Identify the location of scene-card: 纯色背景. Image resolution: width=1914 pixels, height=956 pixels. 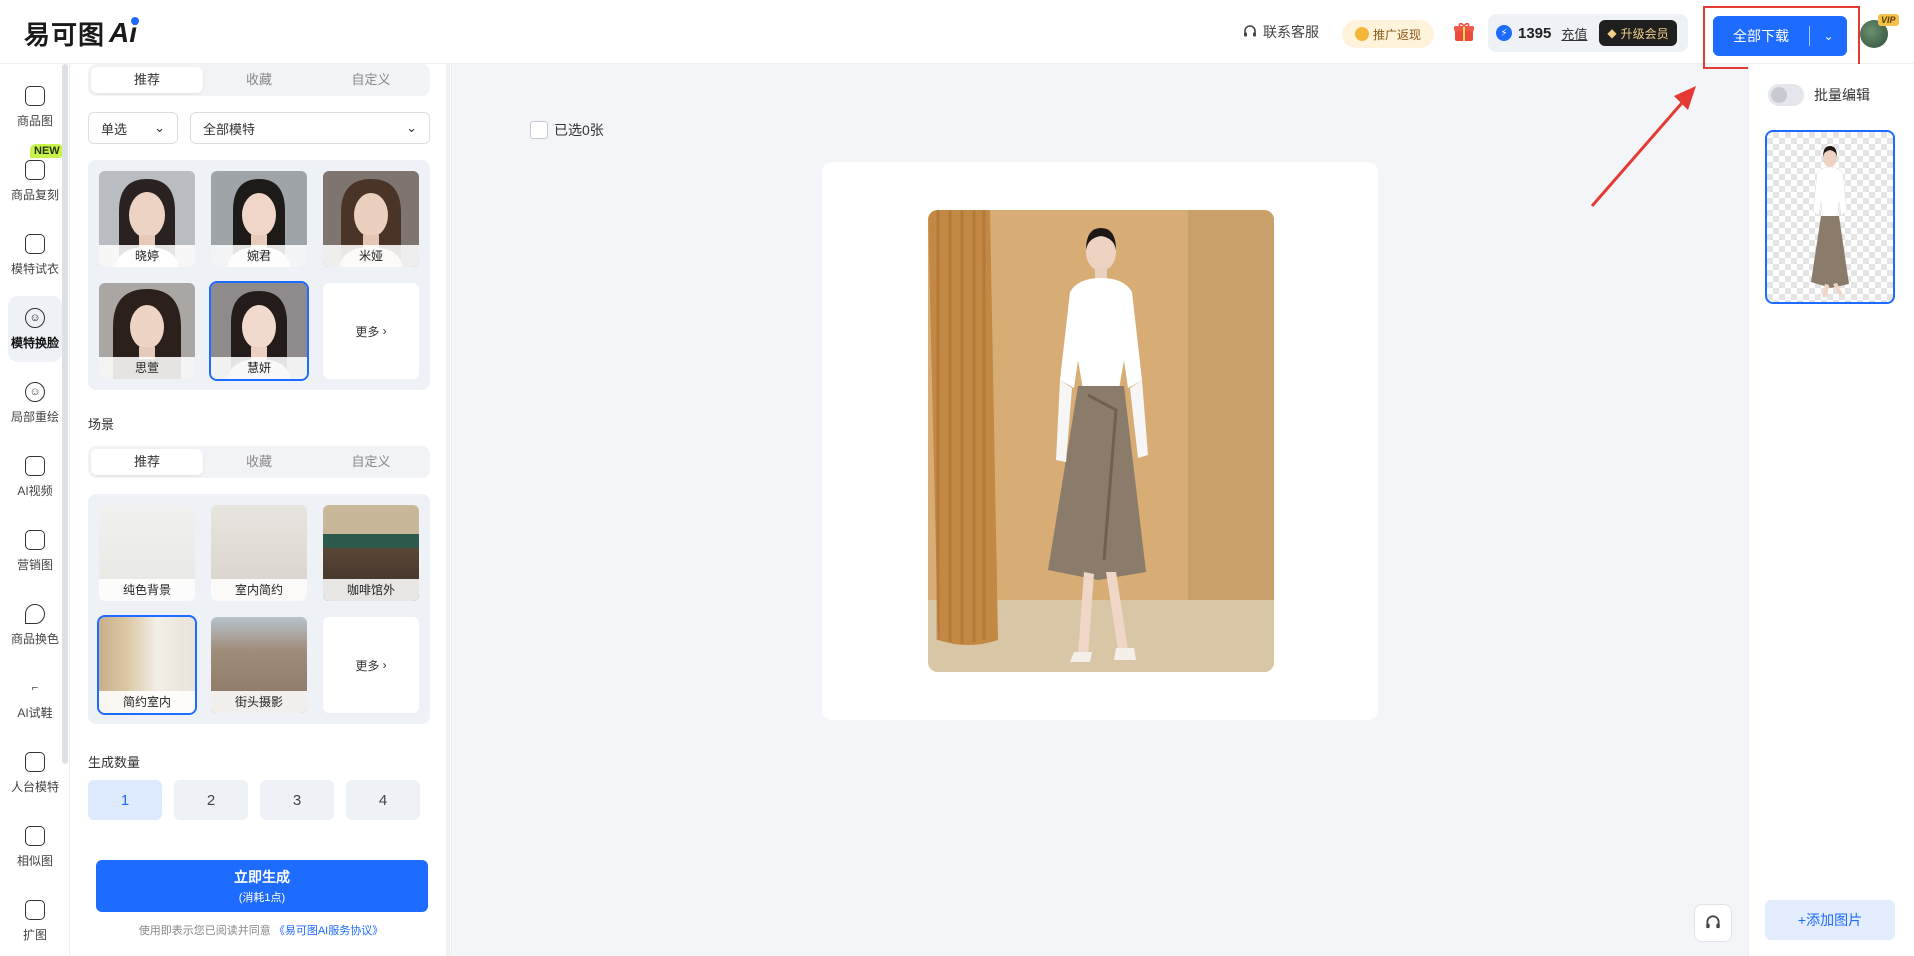
(147, 553).